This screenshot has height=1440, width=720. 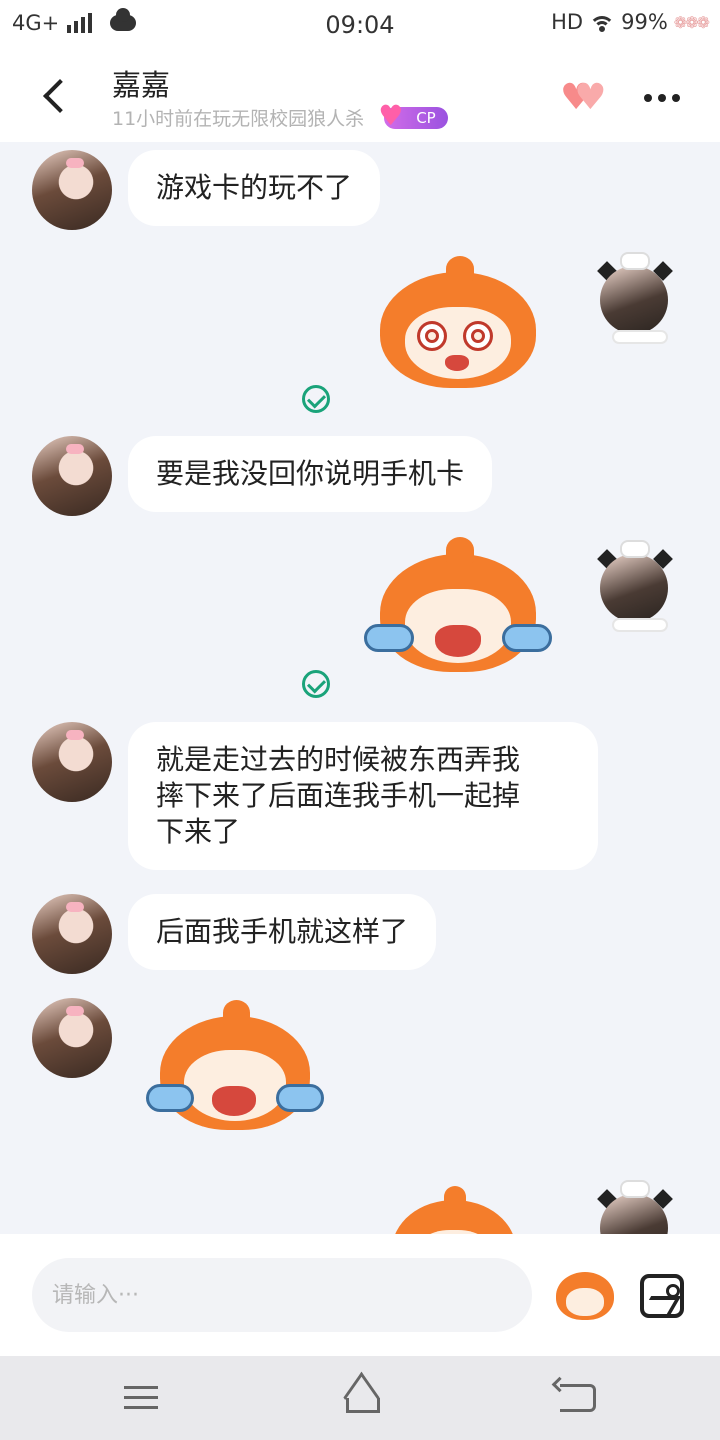 What do you see at coordinates (426, 117) in the screenshot?
I see `cp-badge-label: CP` at bounding box center [426, 117].